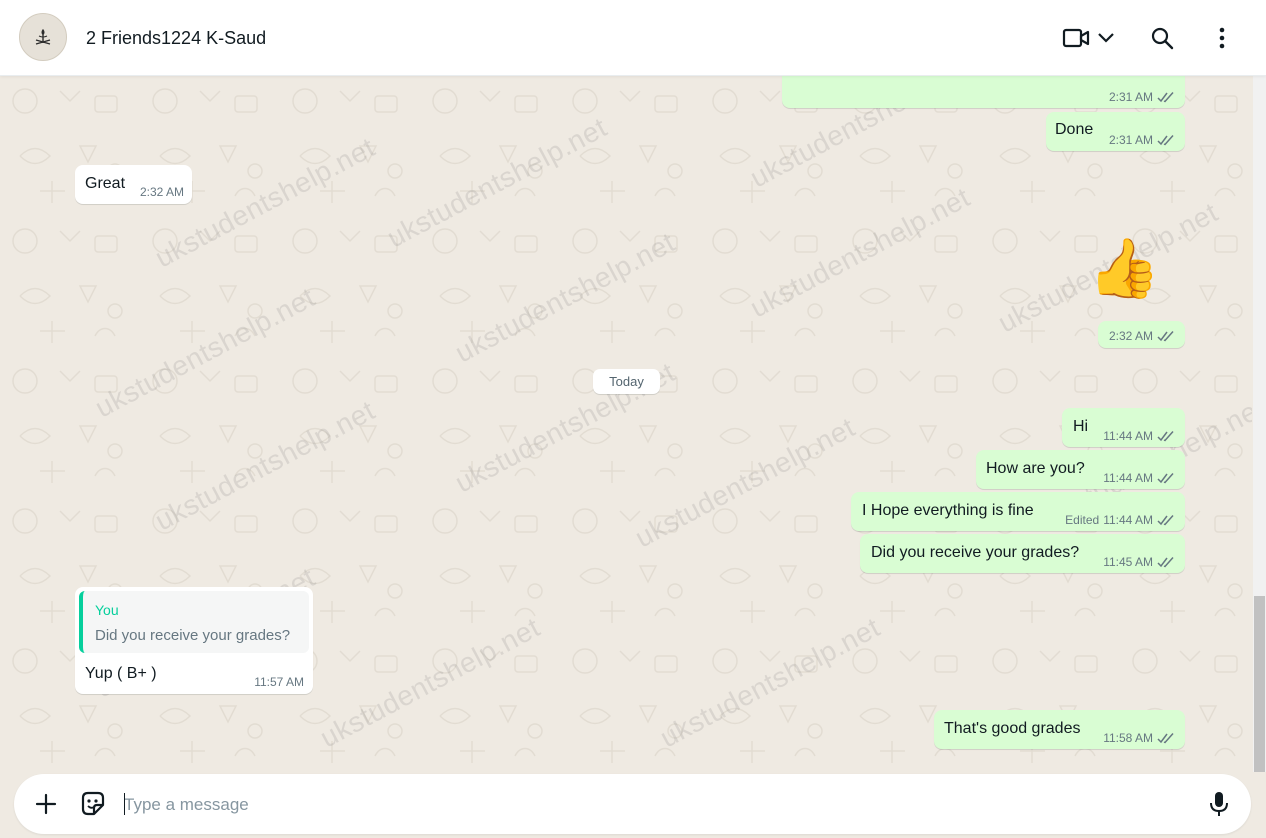  I want to click on microphone-icon, so click(1219, 804).